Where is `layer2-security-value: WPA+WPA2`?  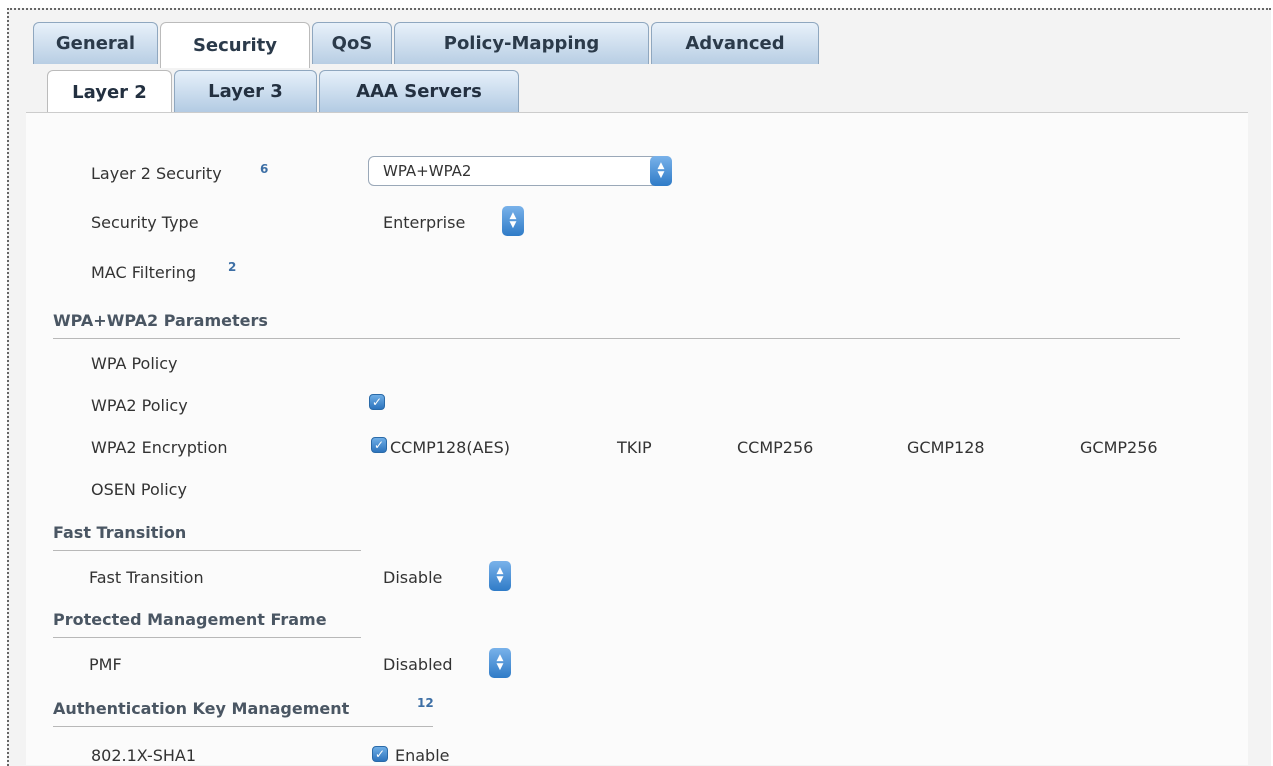 layer2-security-value: WPA+WPA2 is located at coordinates (427, 171).